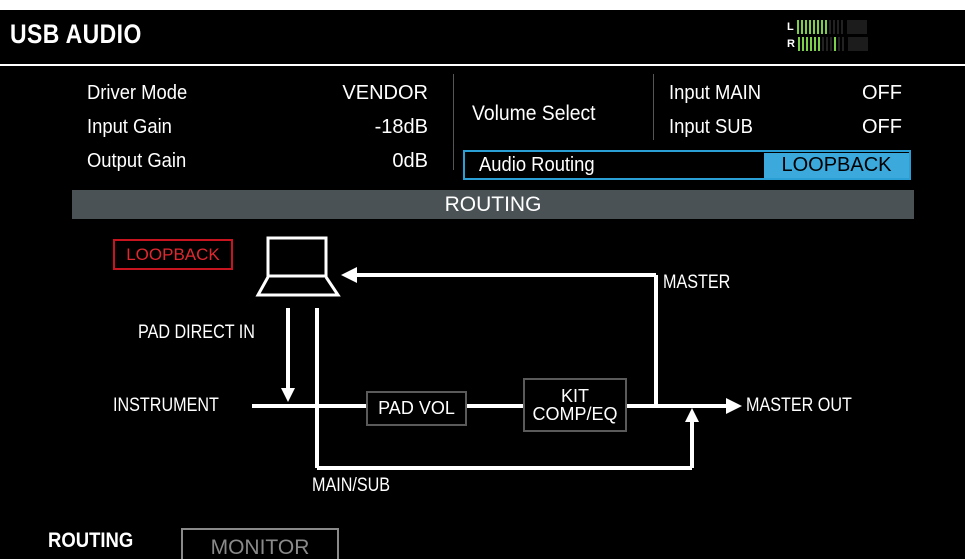 This screenshot has width=965, height=559. What do you see at coordinates (574, 396) in the screenshot?
I see `kit-label: KIT` at bounding box center [574, 396].